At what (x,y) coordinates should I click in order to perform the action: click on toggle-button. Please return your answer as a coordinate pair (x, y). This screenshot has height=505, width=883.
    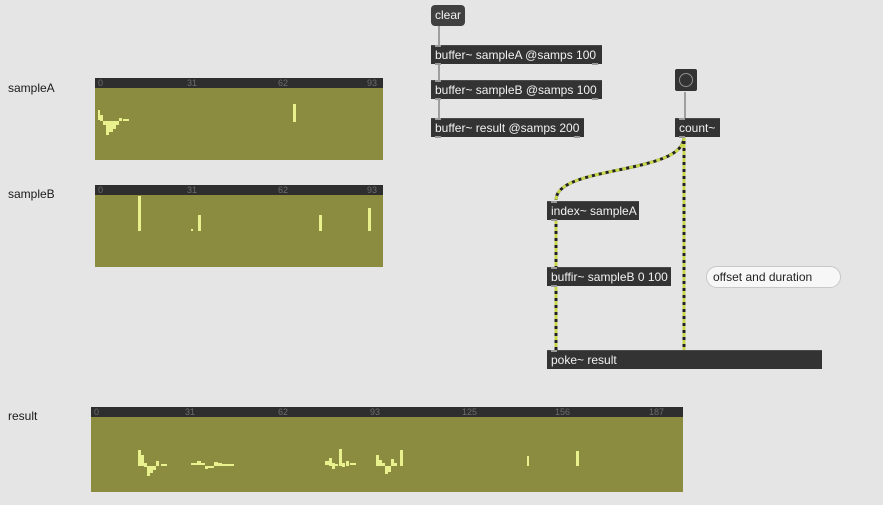
    Looking at the image, I should click on (686, 80).